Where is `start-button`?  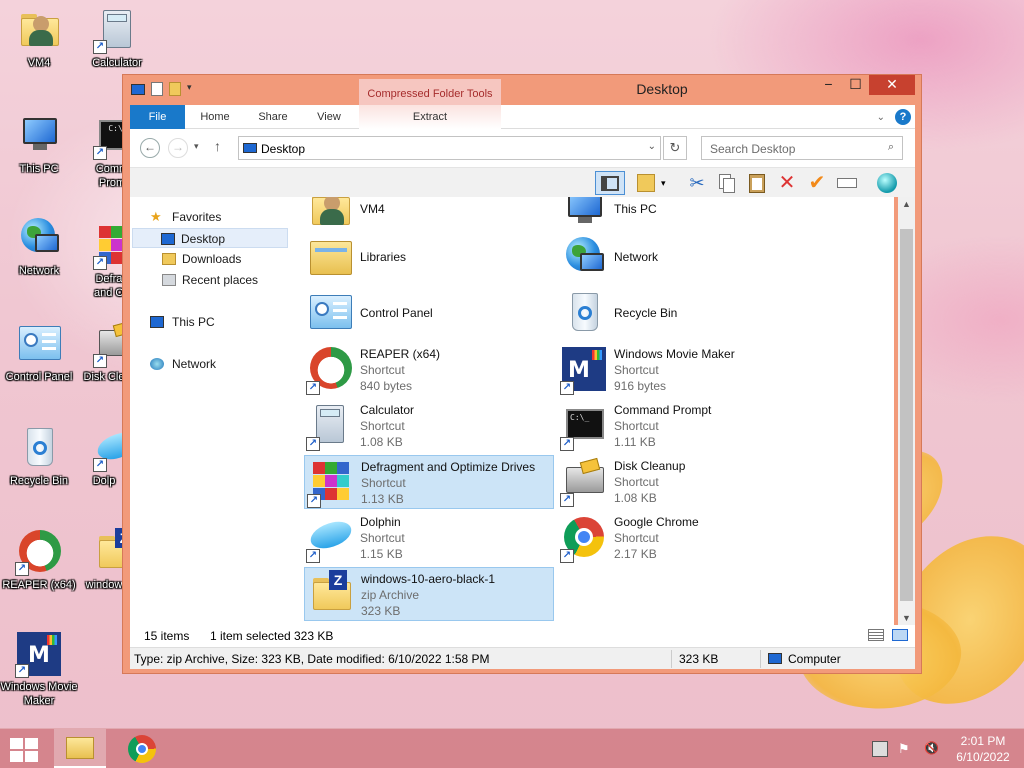 start-button is located at coordinates (24, 749).